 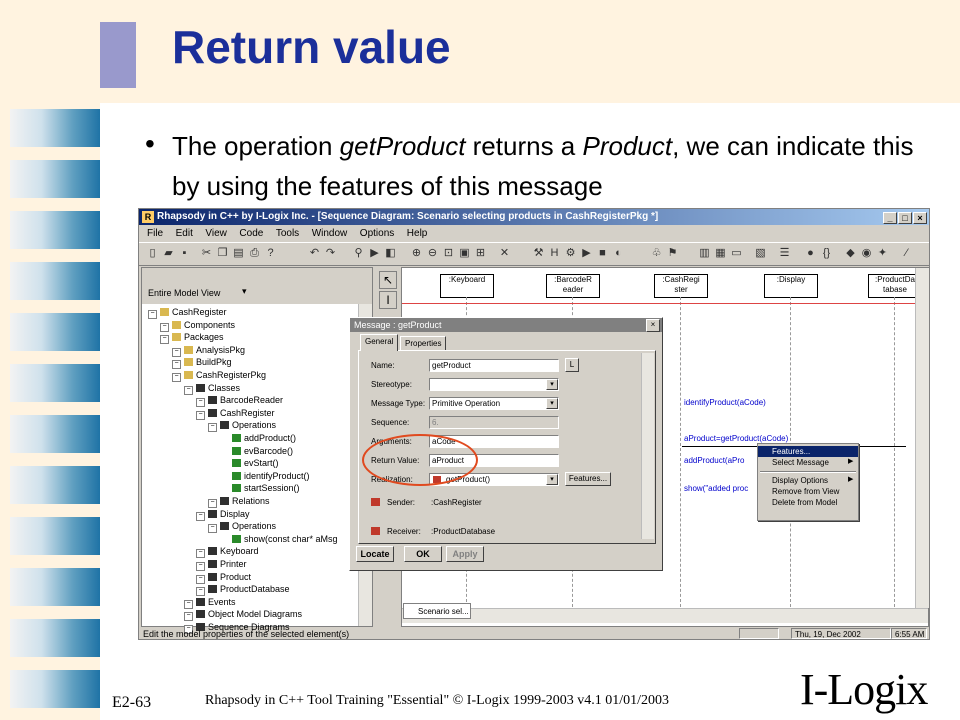 I want to click on new-file-icon: ▯, so click(x=152, y=253).